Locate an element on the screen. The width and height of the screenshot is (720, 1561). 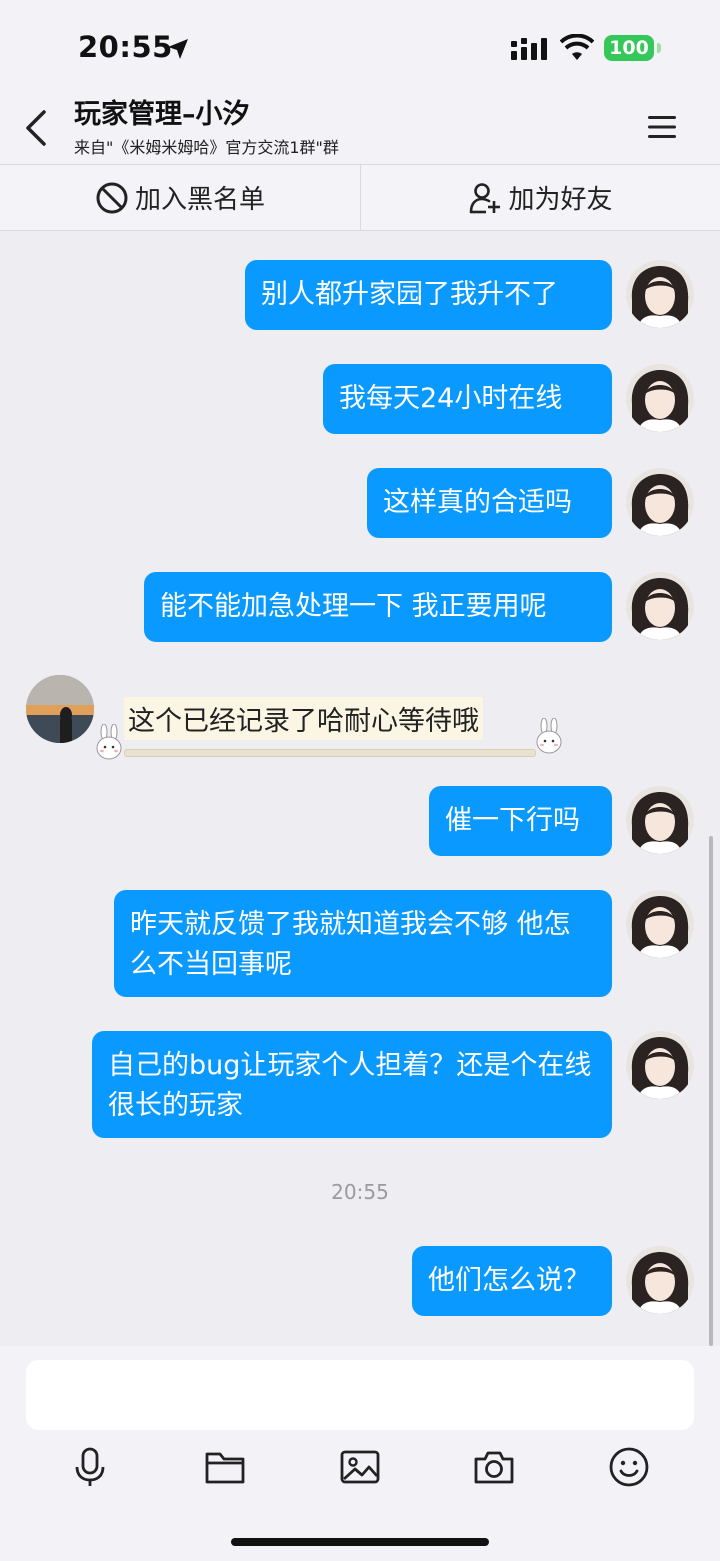
location-arrow-icon is located at coordinates (178, 49).